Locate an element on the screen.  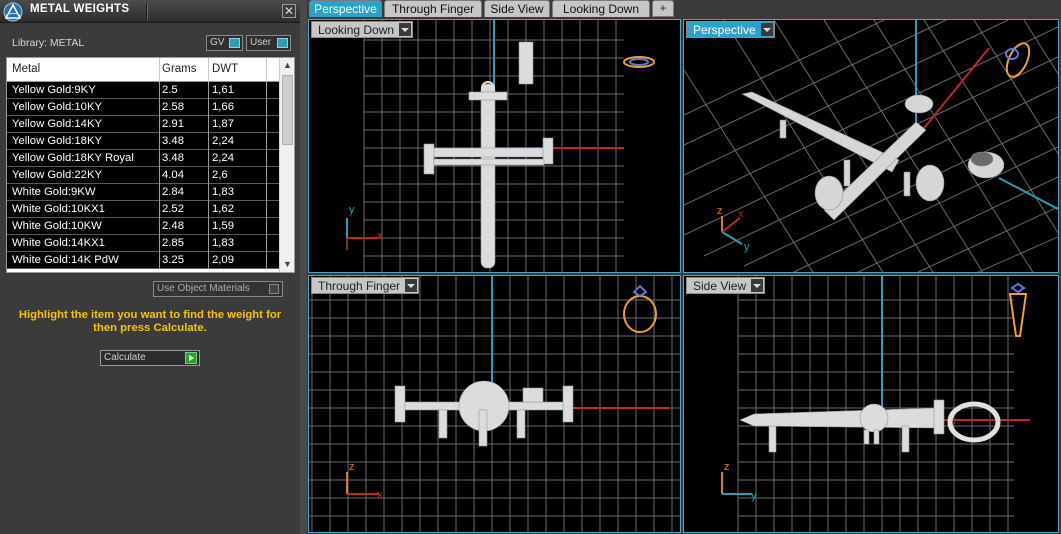
table-row: White Gold:9KW 2.84 1,83 is located at coordinates (143, 192).